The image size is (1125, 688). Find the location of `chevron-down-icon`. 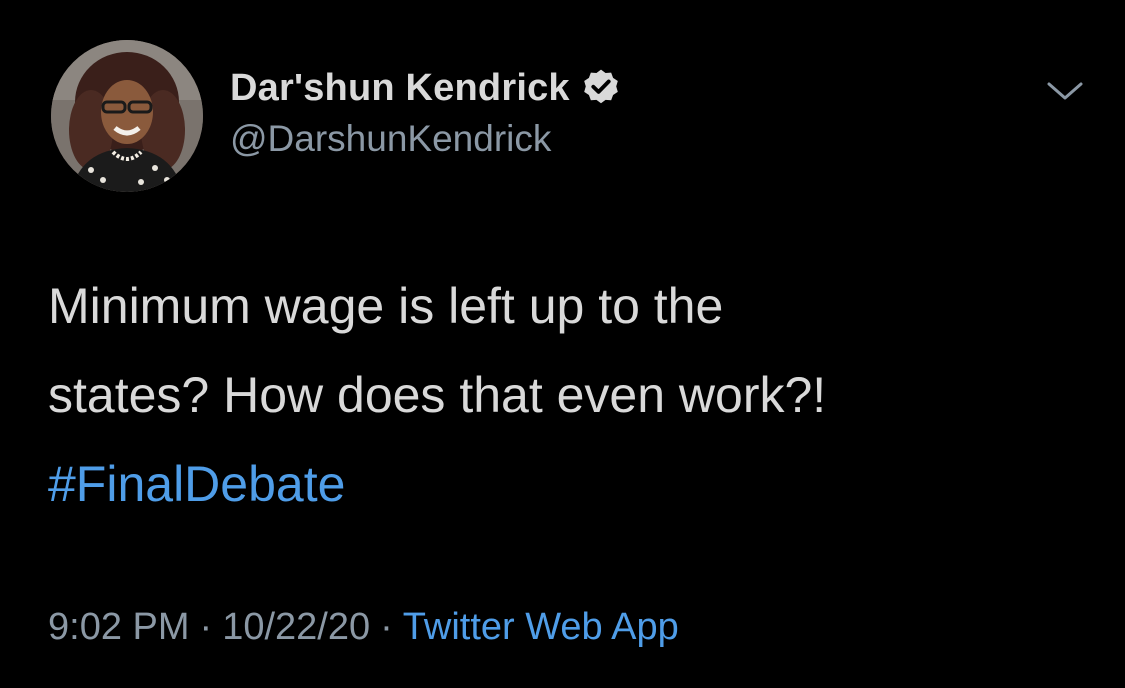

chevron-down-icon is located at coordinates (1065, 91).